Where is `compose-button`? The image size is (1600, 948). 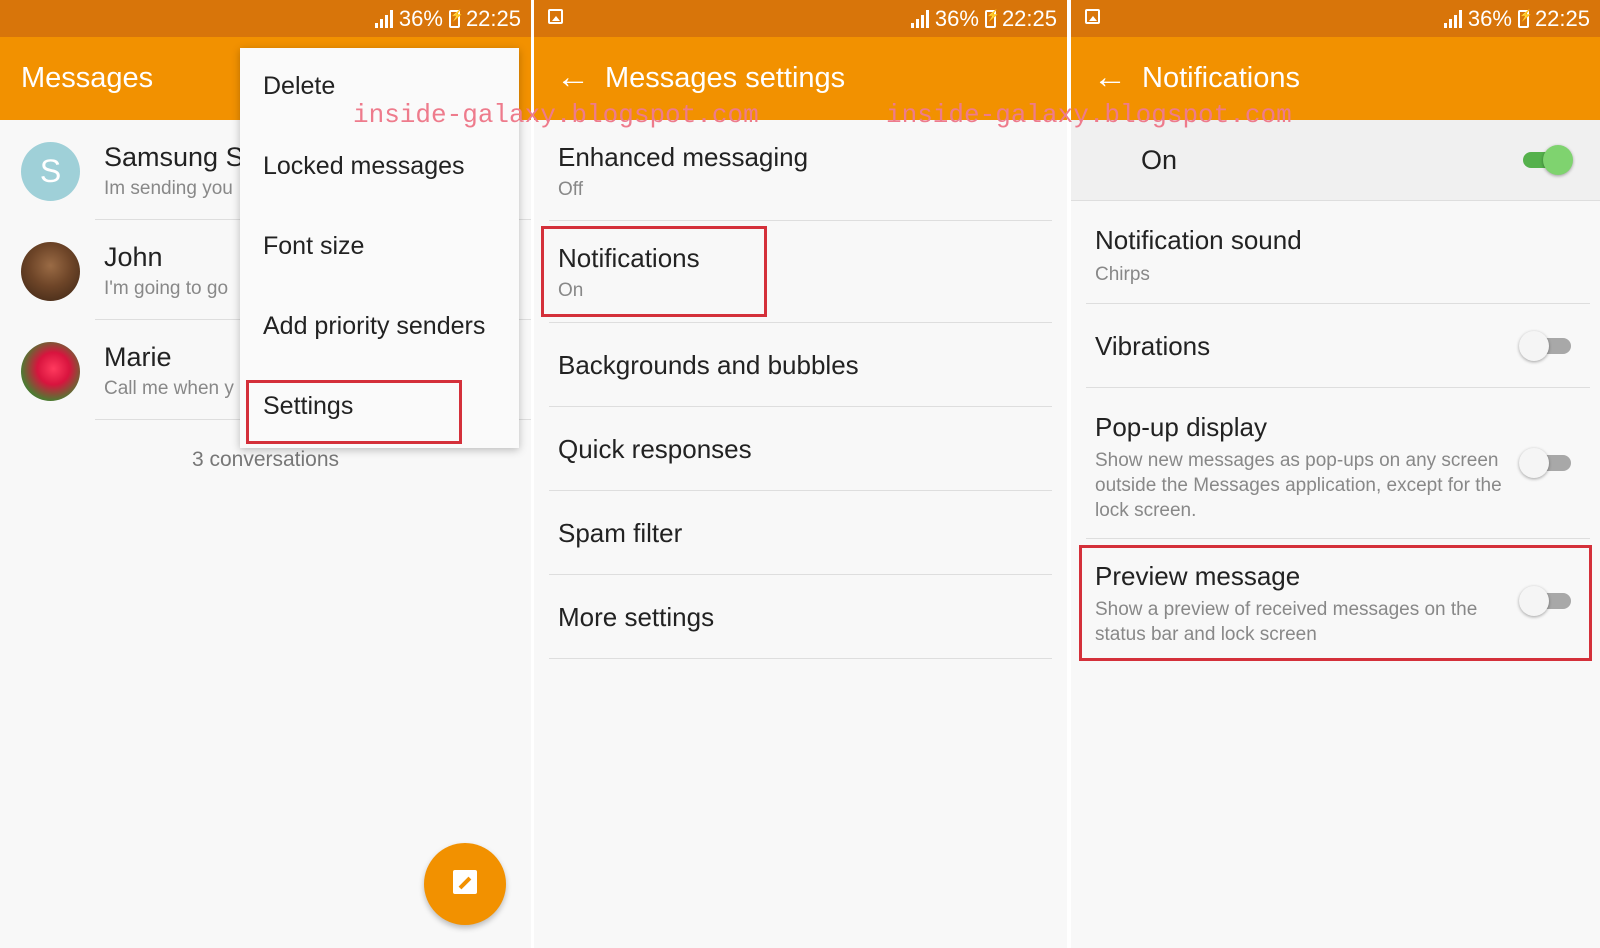
compose-button is located at coordinates (465, 884).